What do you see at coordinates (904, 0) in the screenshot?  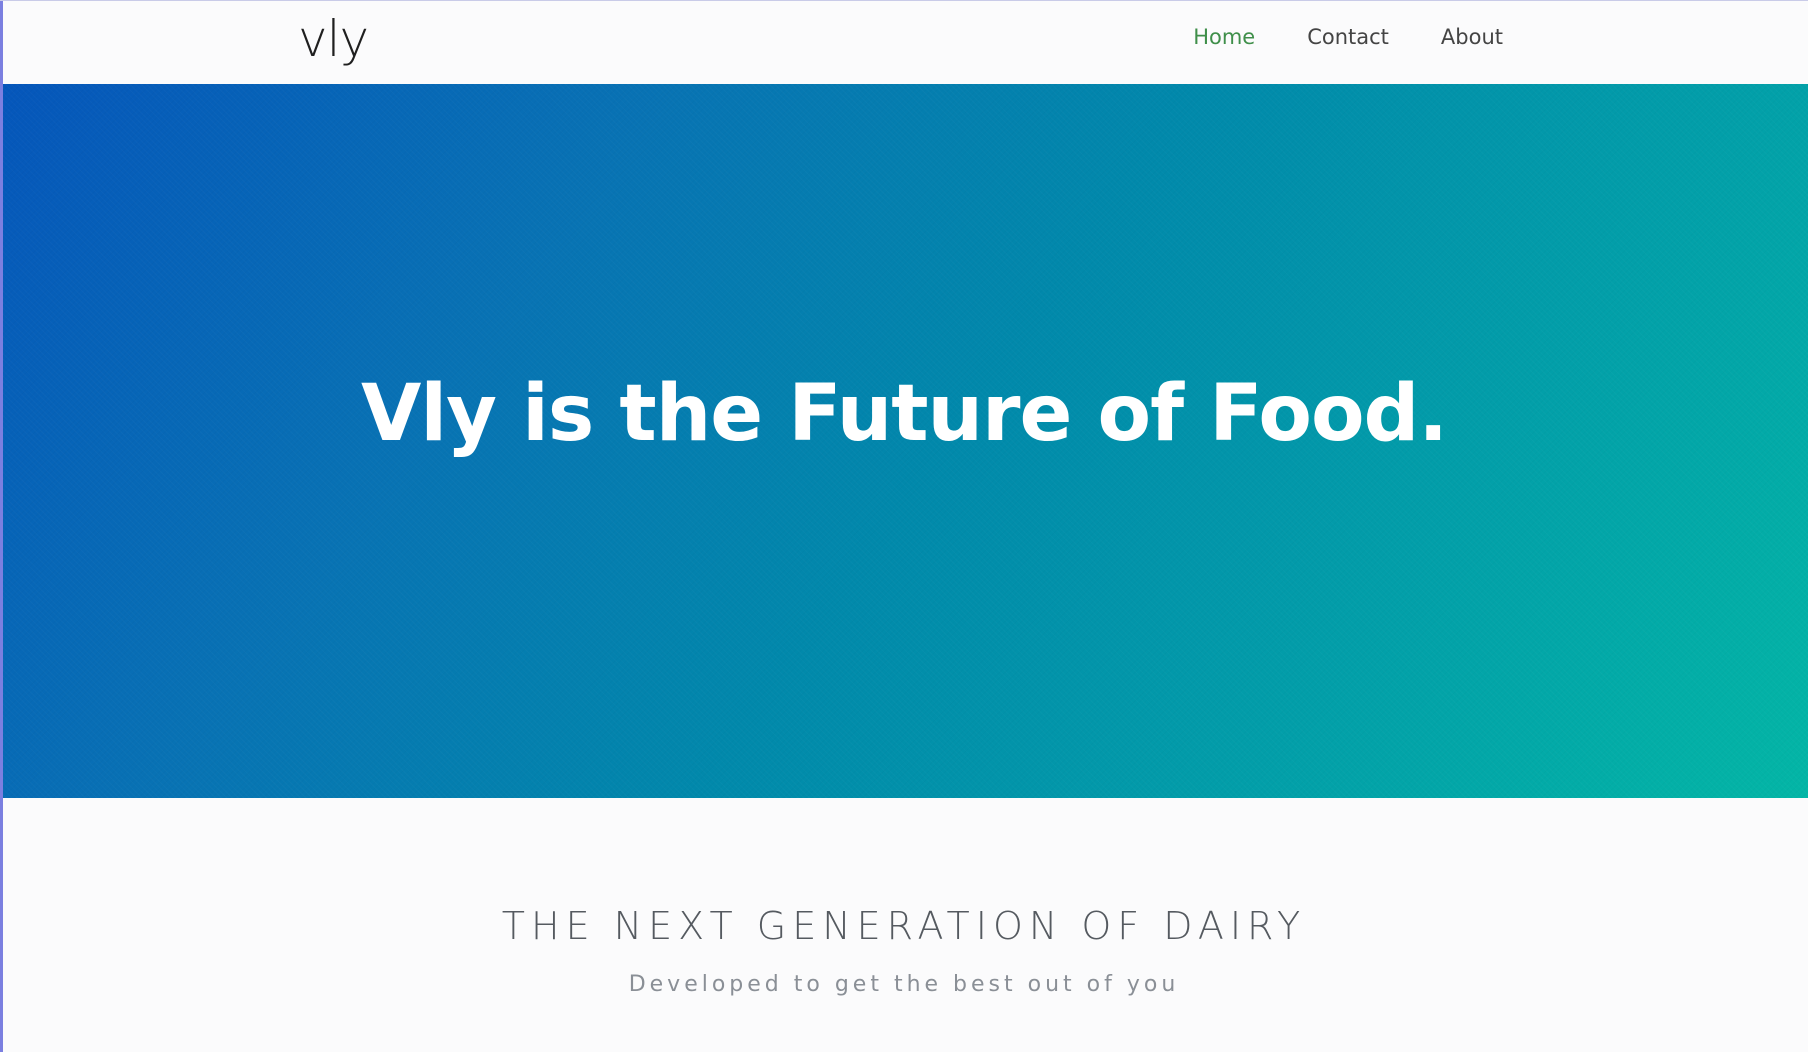 I see `window-top-edge` at bounding box center [904, 0].